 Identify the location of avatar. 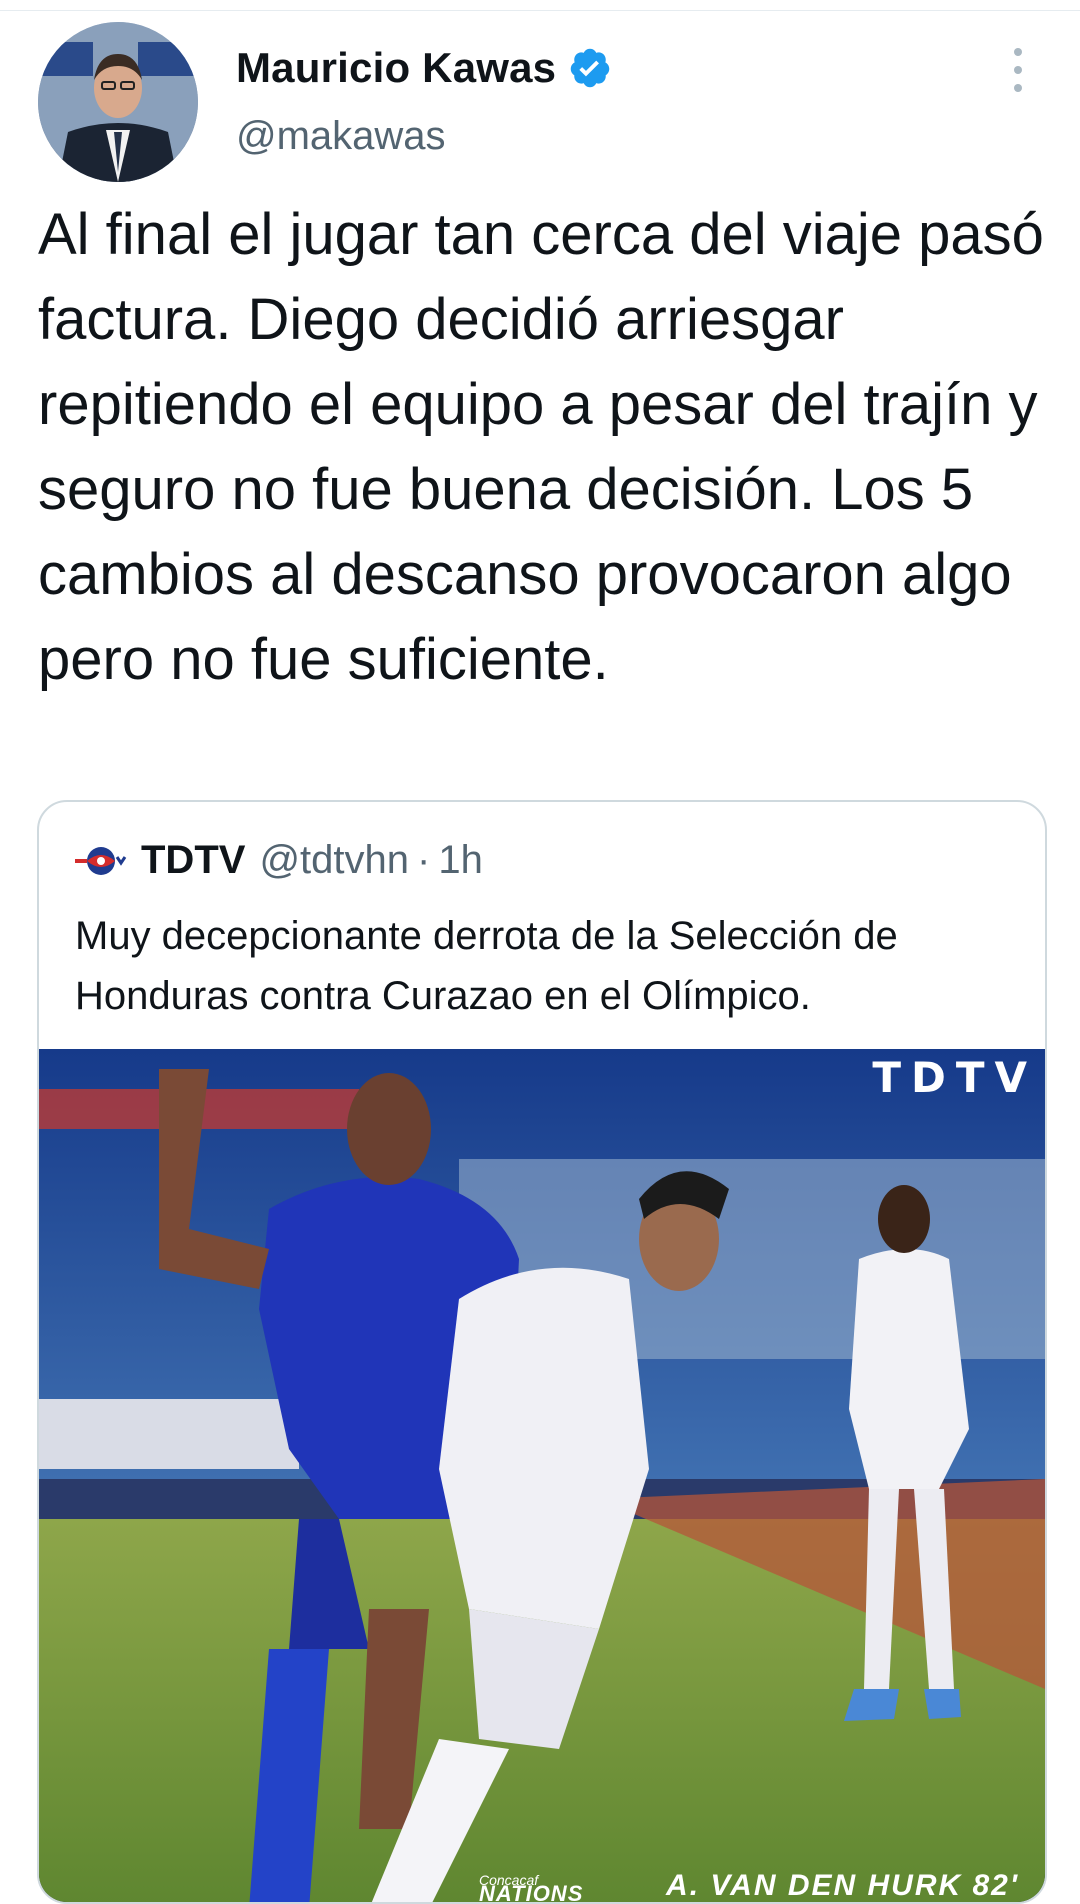
(118, 102).